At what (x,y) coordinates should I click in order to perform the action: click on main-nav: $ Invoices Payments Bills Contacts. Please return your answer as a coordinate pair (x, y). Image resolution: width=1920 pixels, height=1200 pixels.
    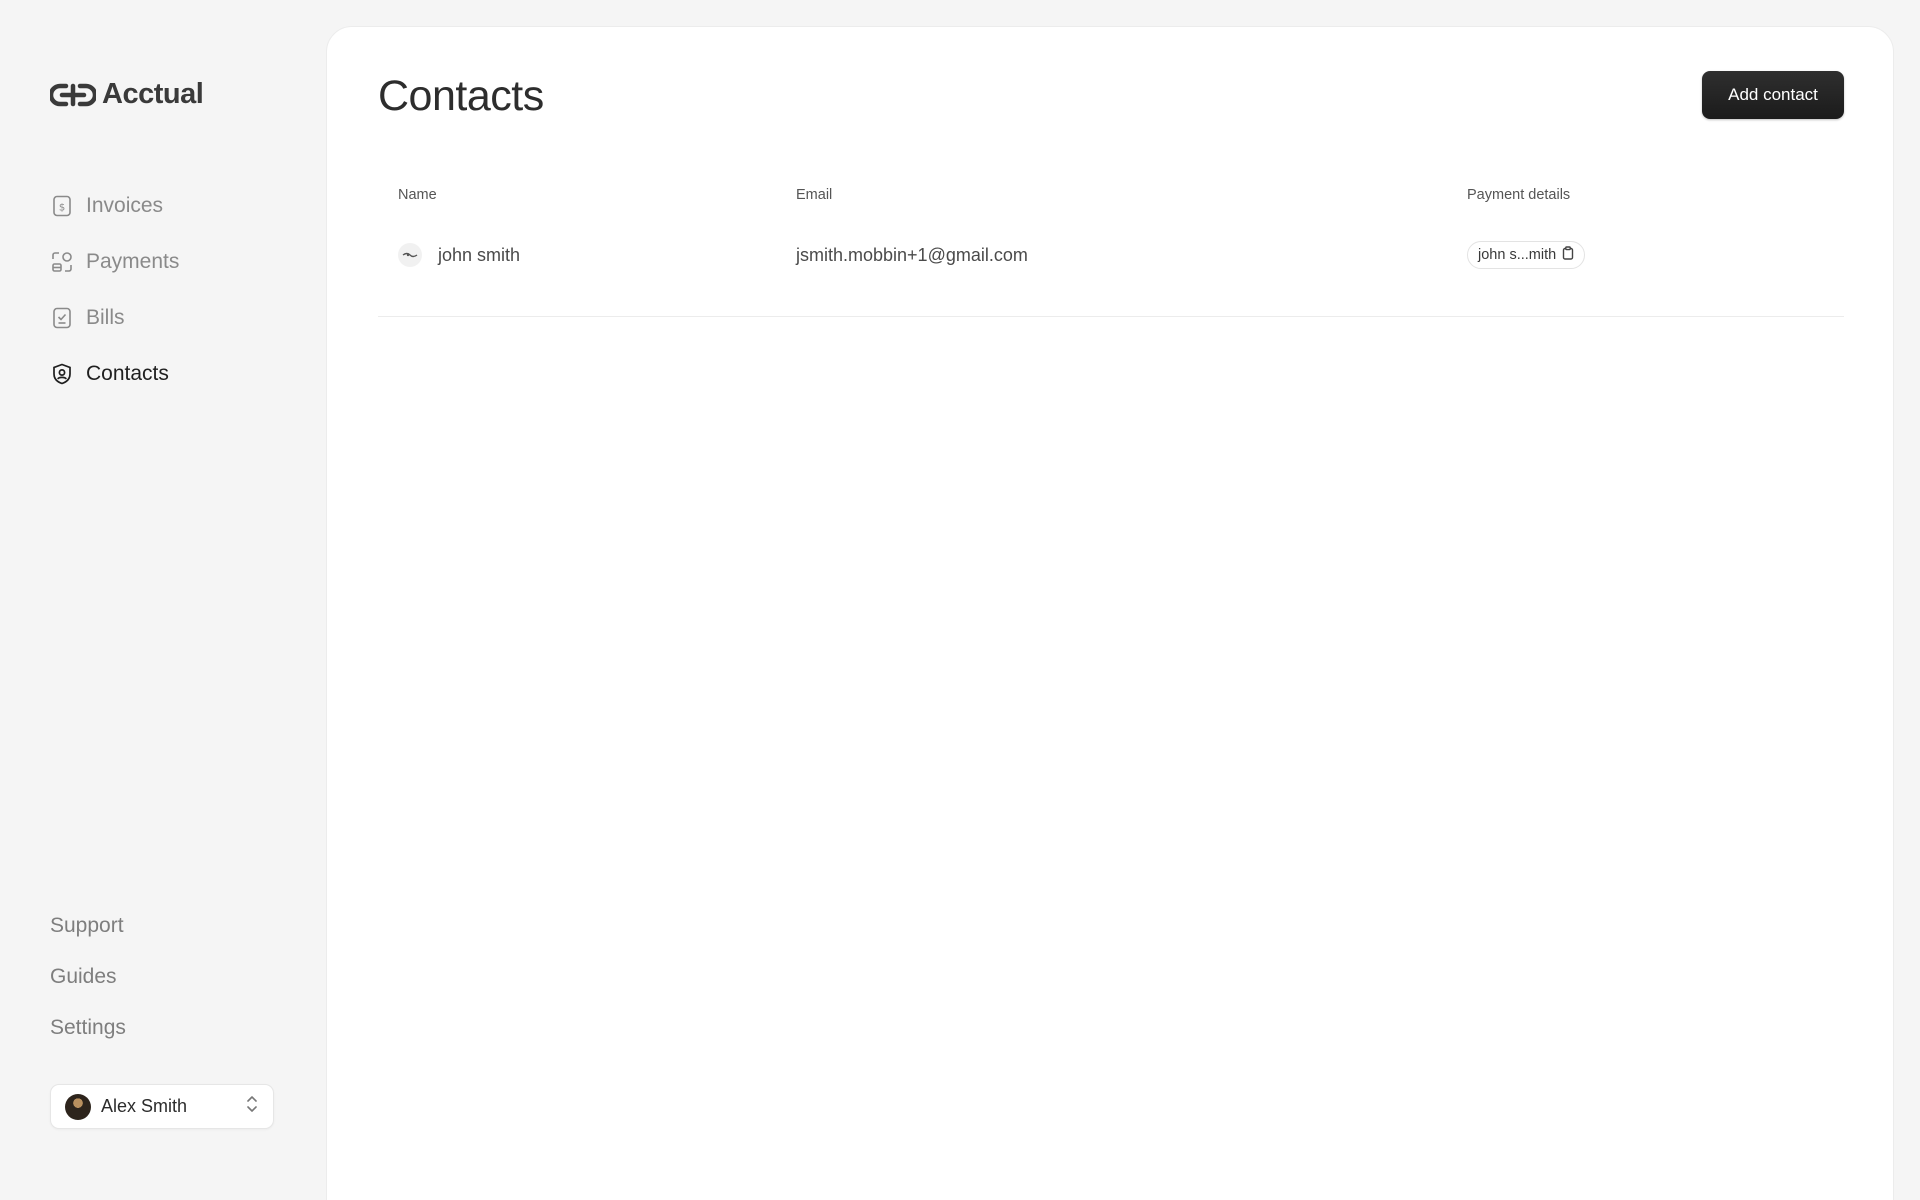
    Looking at the image, I should click on (170, 290).